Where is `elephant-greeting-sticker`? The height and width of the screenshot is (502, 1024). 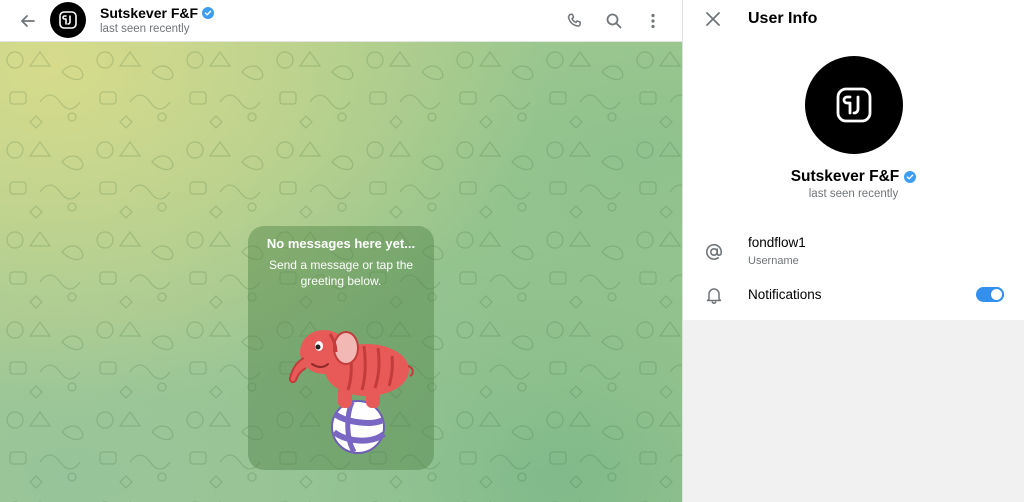 elephant-greeting-sticker is located at coordinates (344, 386).